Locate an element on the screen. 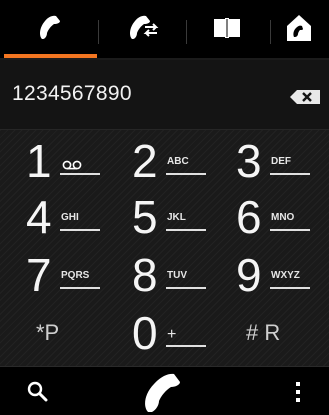 The image size is (329, 415). key-digit: 2 is located at coordinates (145, 161).